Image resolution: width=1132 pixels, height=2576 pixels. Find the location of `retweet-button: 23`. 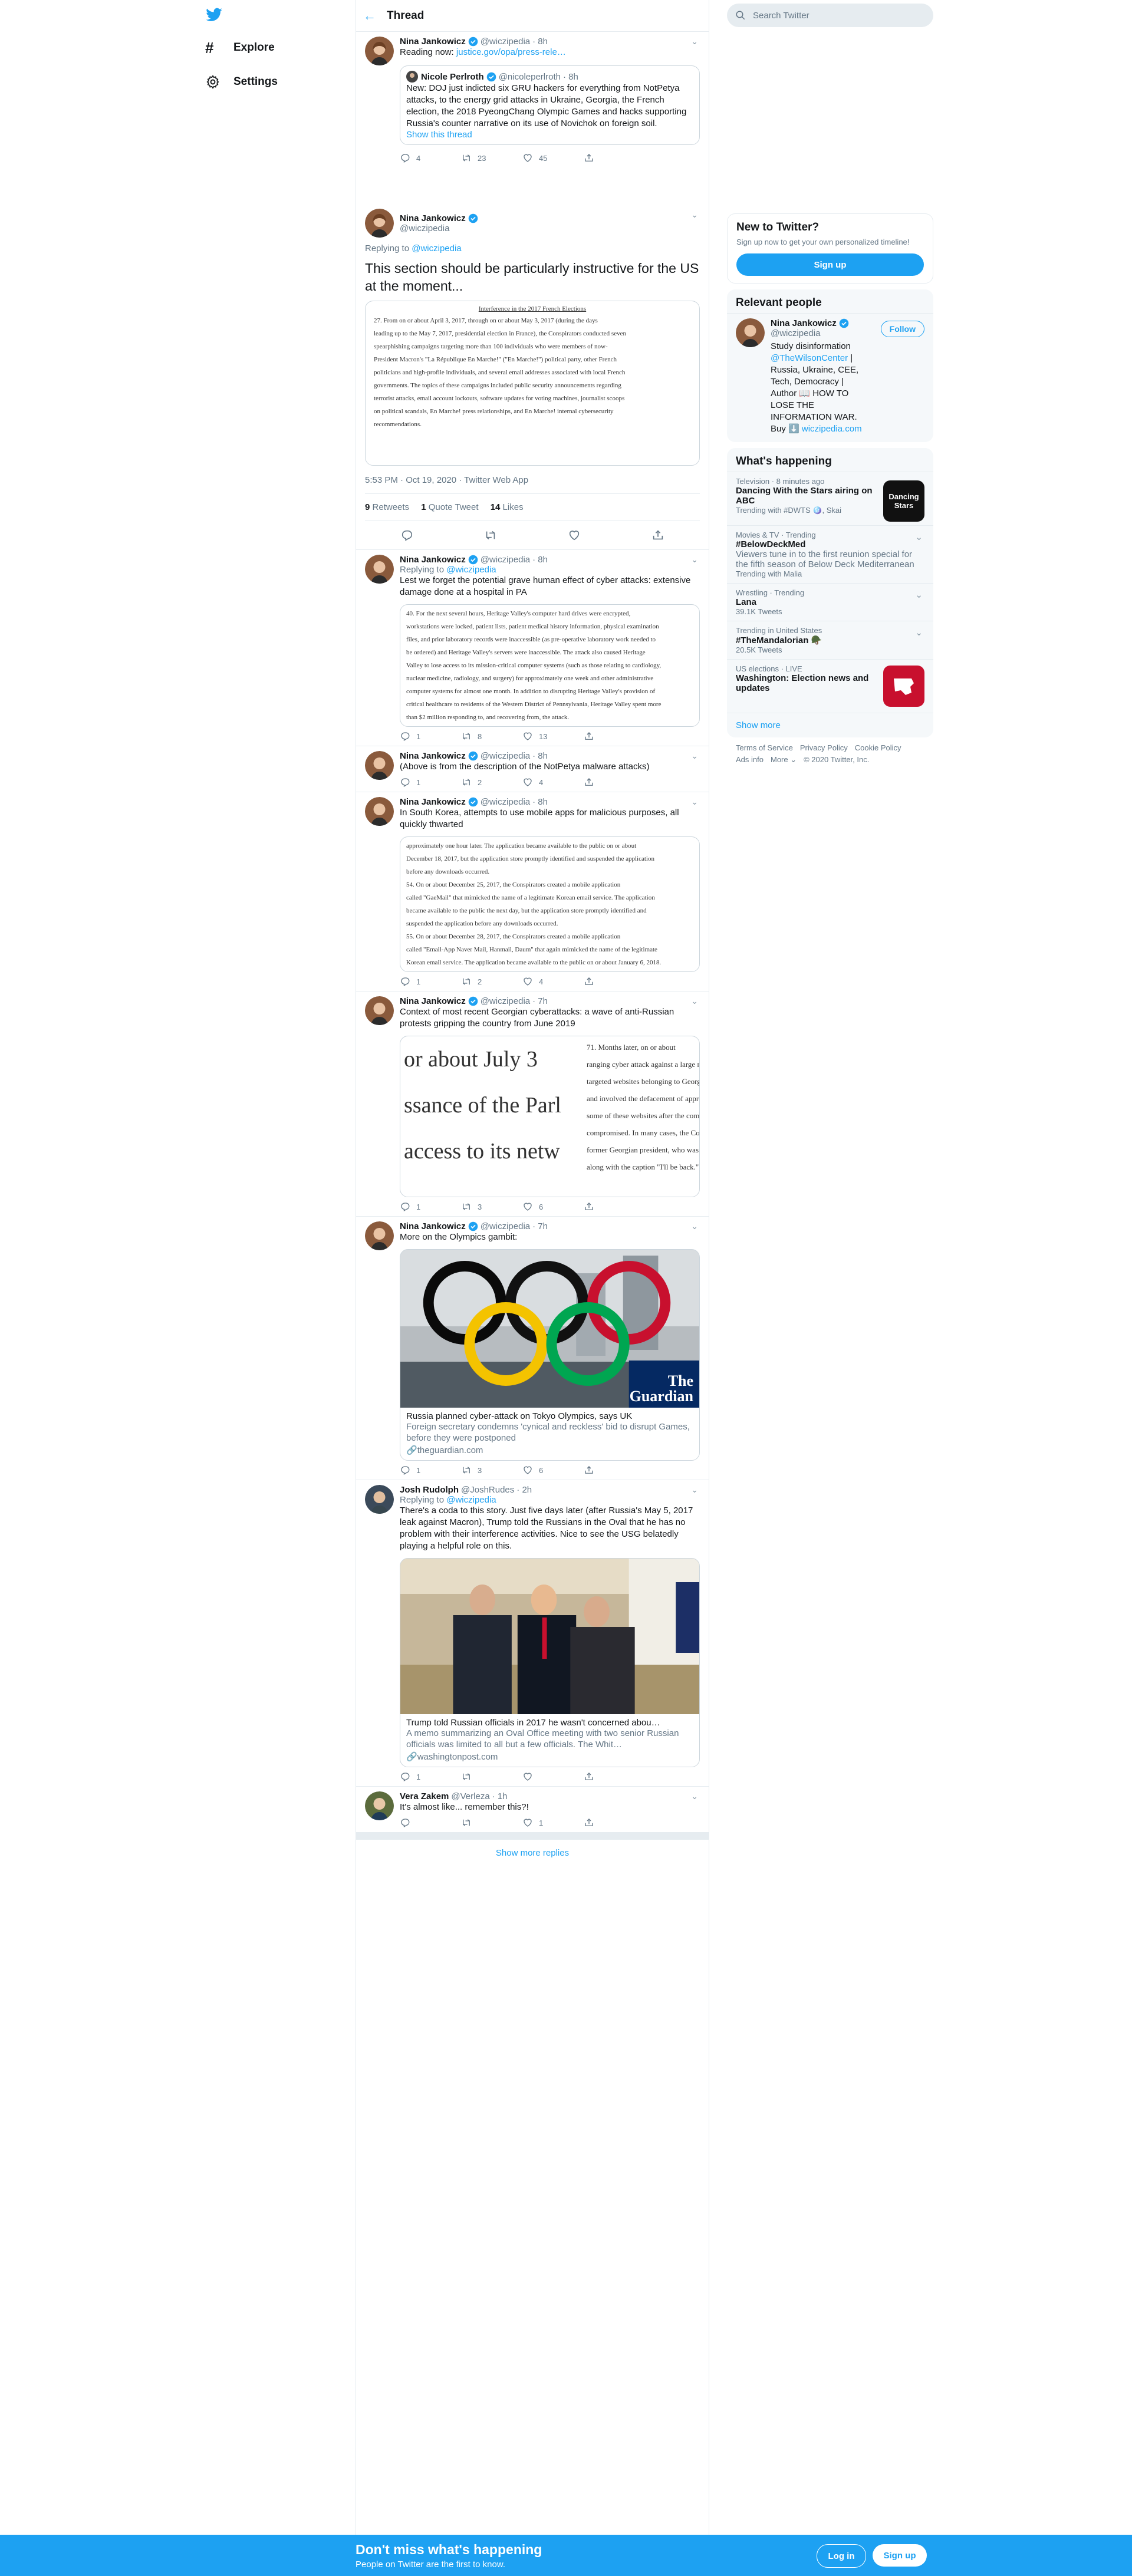

retweet-button: 23 is located at coordinates (491, 158).